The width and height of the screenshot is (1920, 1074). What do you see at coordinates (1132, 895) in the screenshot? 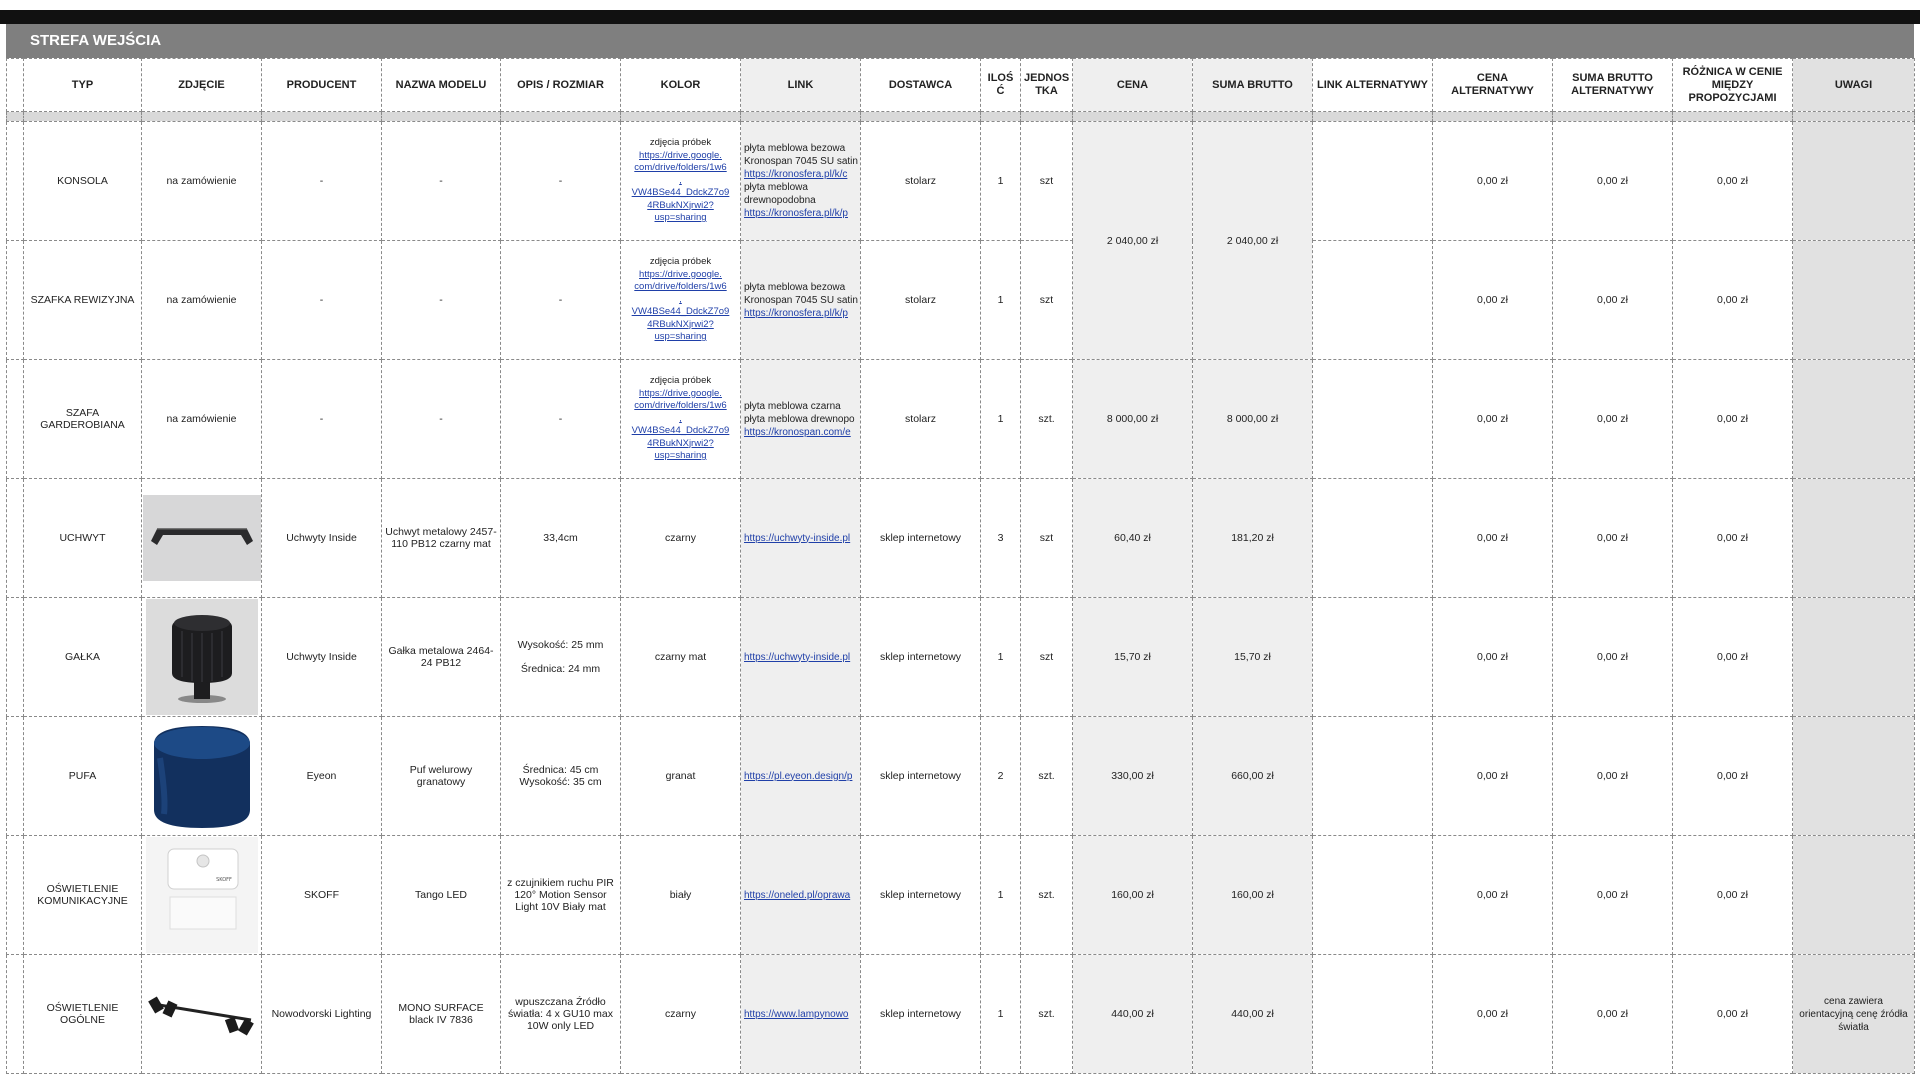
I see `cell-cena: 160,00 zł` at bounding box center [1132, 895].